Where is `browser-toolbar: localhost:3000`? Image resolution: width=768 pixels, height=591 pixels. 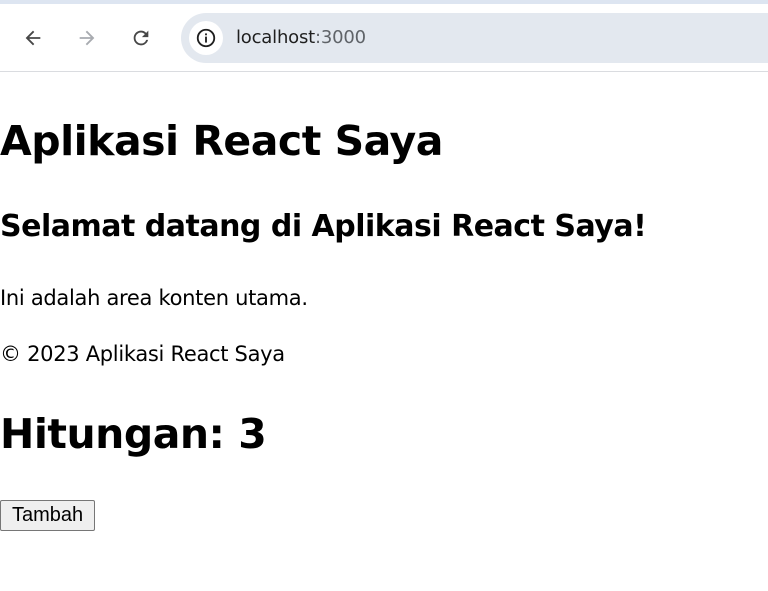
browser-toolbar: localhost:3000 is located at coordinates (384, 36).